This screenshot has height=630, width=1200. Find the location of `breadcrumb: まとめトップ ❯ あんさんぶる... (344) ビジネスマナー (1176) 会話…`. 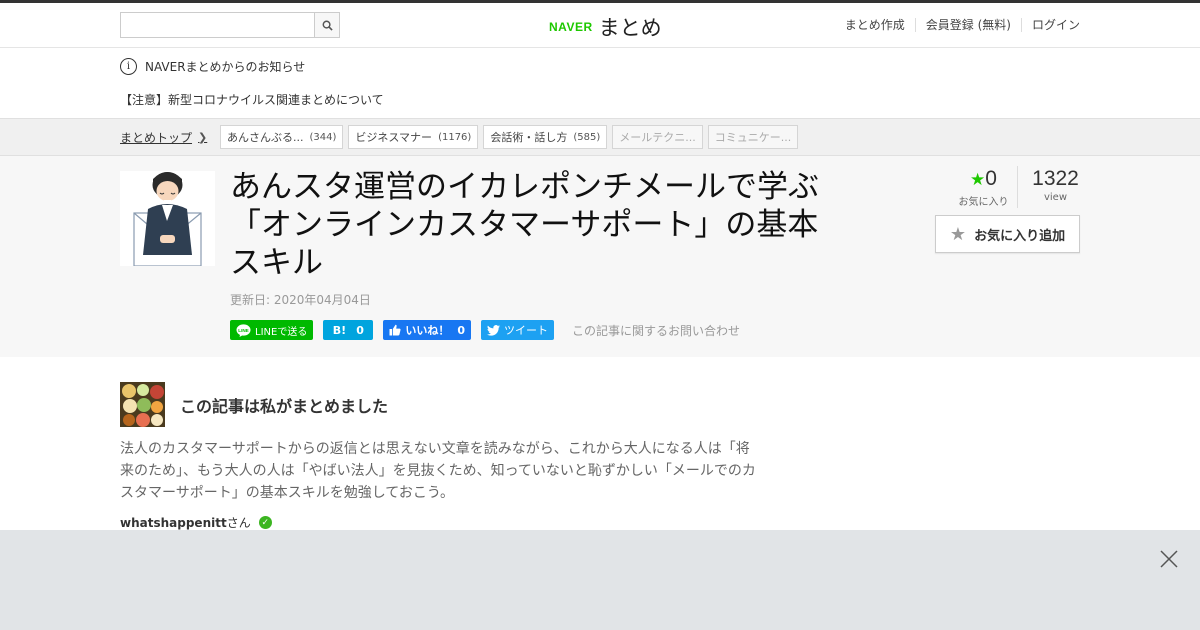

breadcrumb: まとめトップ ❯ あんさんぶる... (344) ビジネスマナー (1176) 会話… is located at coordinates (600, 137).